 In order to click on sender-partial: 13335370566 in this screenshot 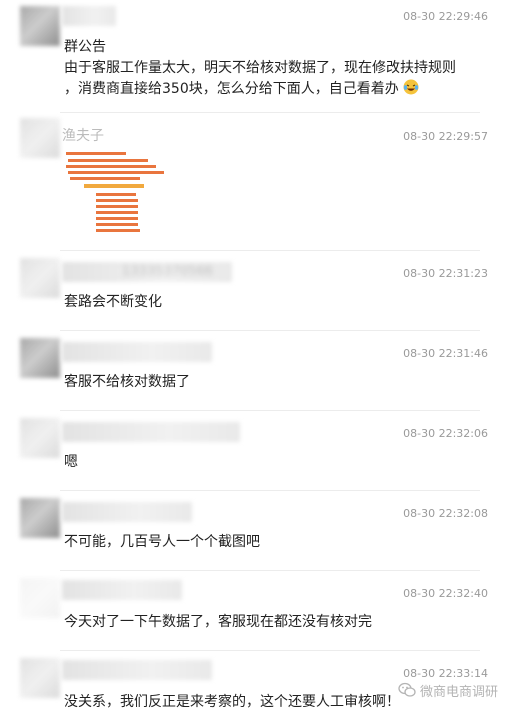, I will do `click(167, 271)`.